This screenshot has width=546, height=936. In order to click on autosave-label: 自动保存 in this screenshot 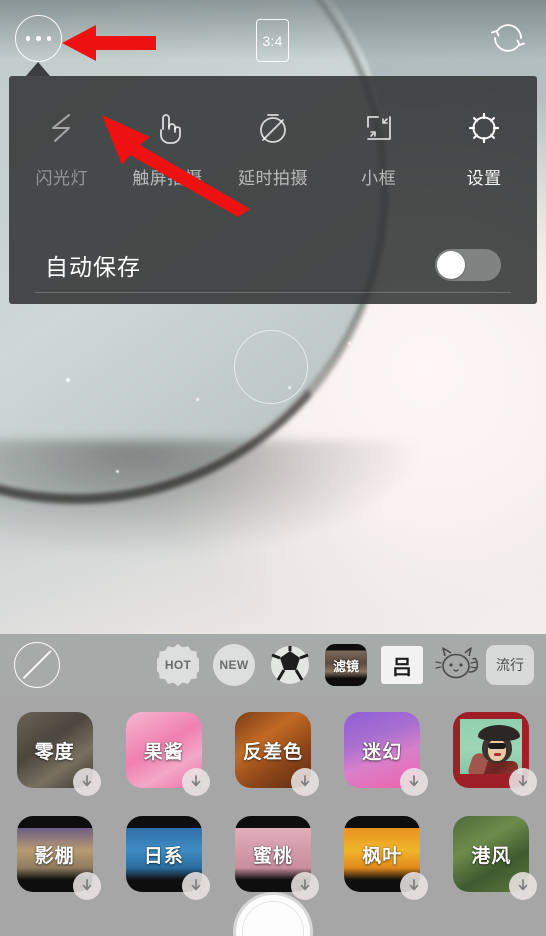, I will do `click(93, 267)`.